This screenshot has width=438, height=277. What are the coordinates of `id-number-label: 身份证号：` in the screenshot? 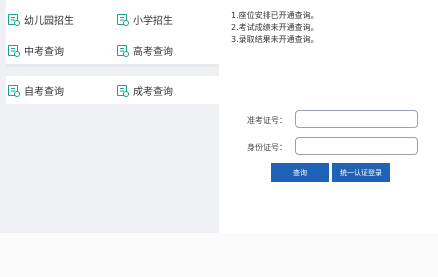 It's located at (267, 147).